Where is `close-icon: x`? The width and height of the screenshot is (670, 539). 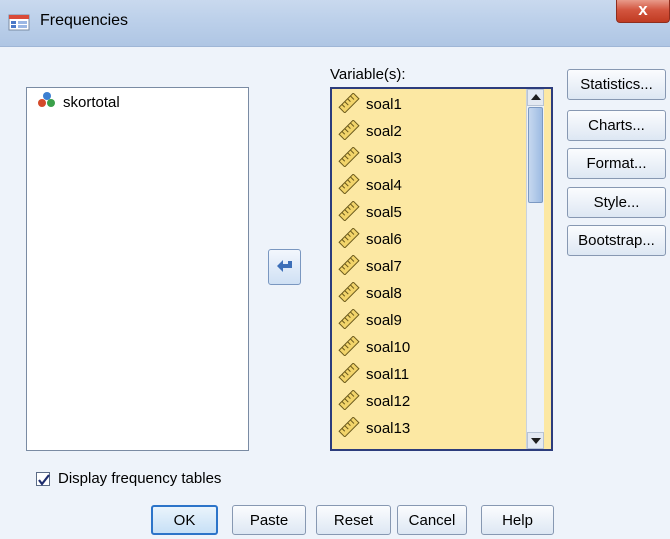 close-icon: x is located at coordinates (643, 9).